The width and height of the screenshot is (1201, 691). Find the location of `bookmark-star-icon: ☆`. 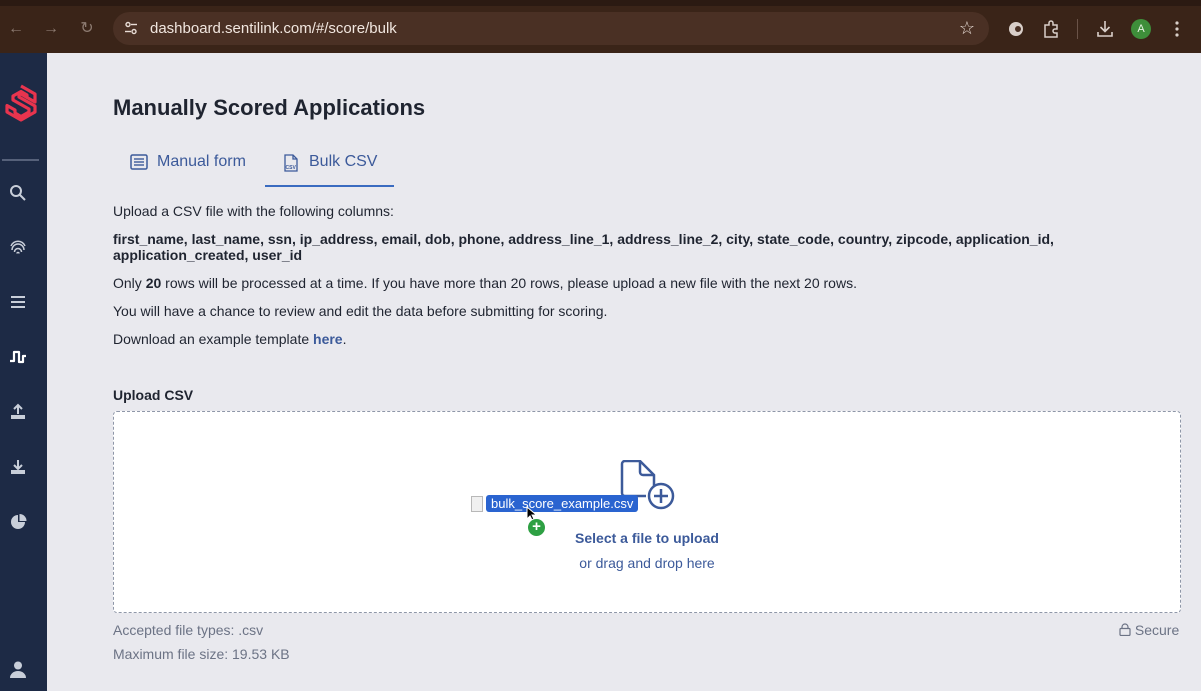

bookmark-star-icon: ☆ is located at coordinates (967, 28).